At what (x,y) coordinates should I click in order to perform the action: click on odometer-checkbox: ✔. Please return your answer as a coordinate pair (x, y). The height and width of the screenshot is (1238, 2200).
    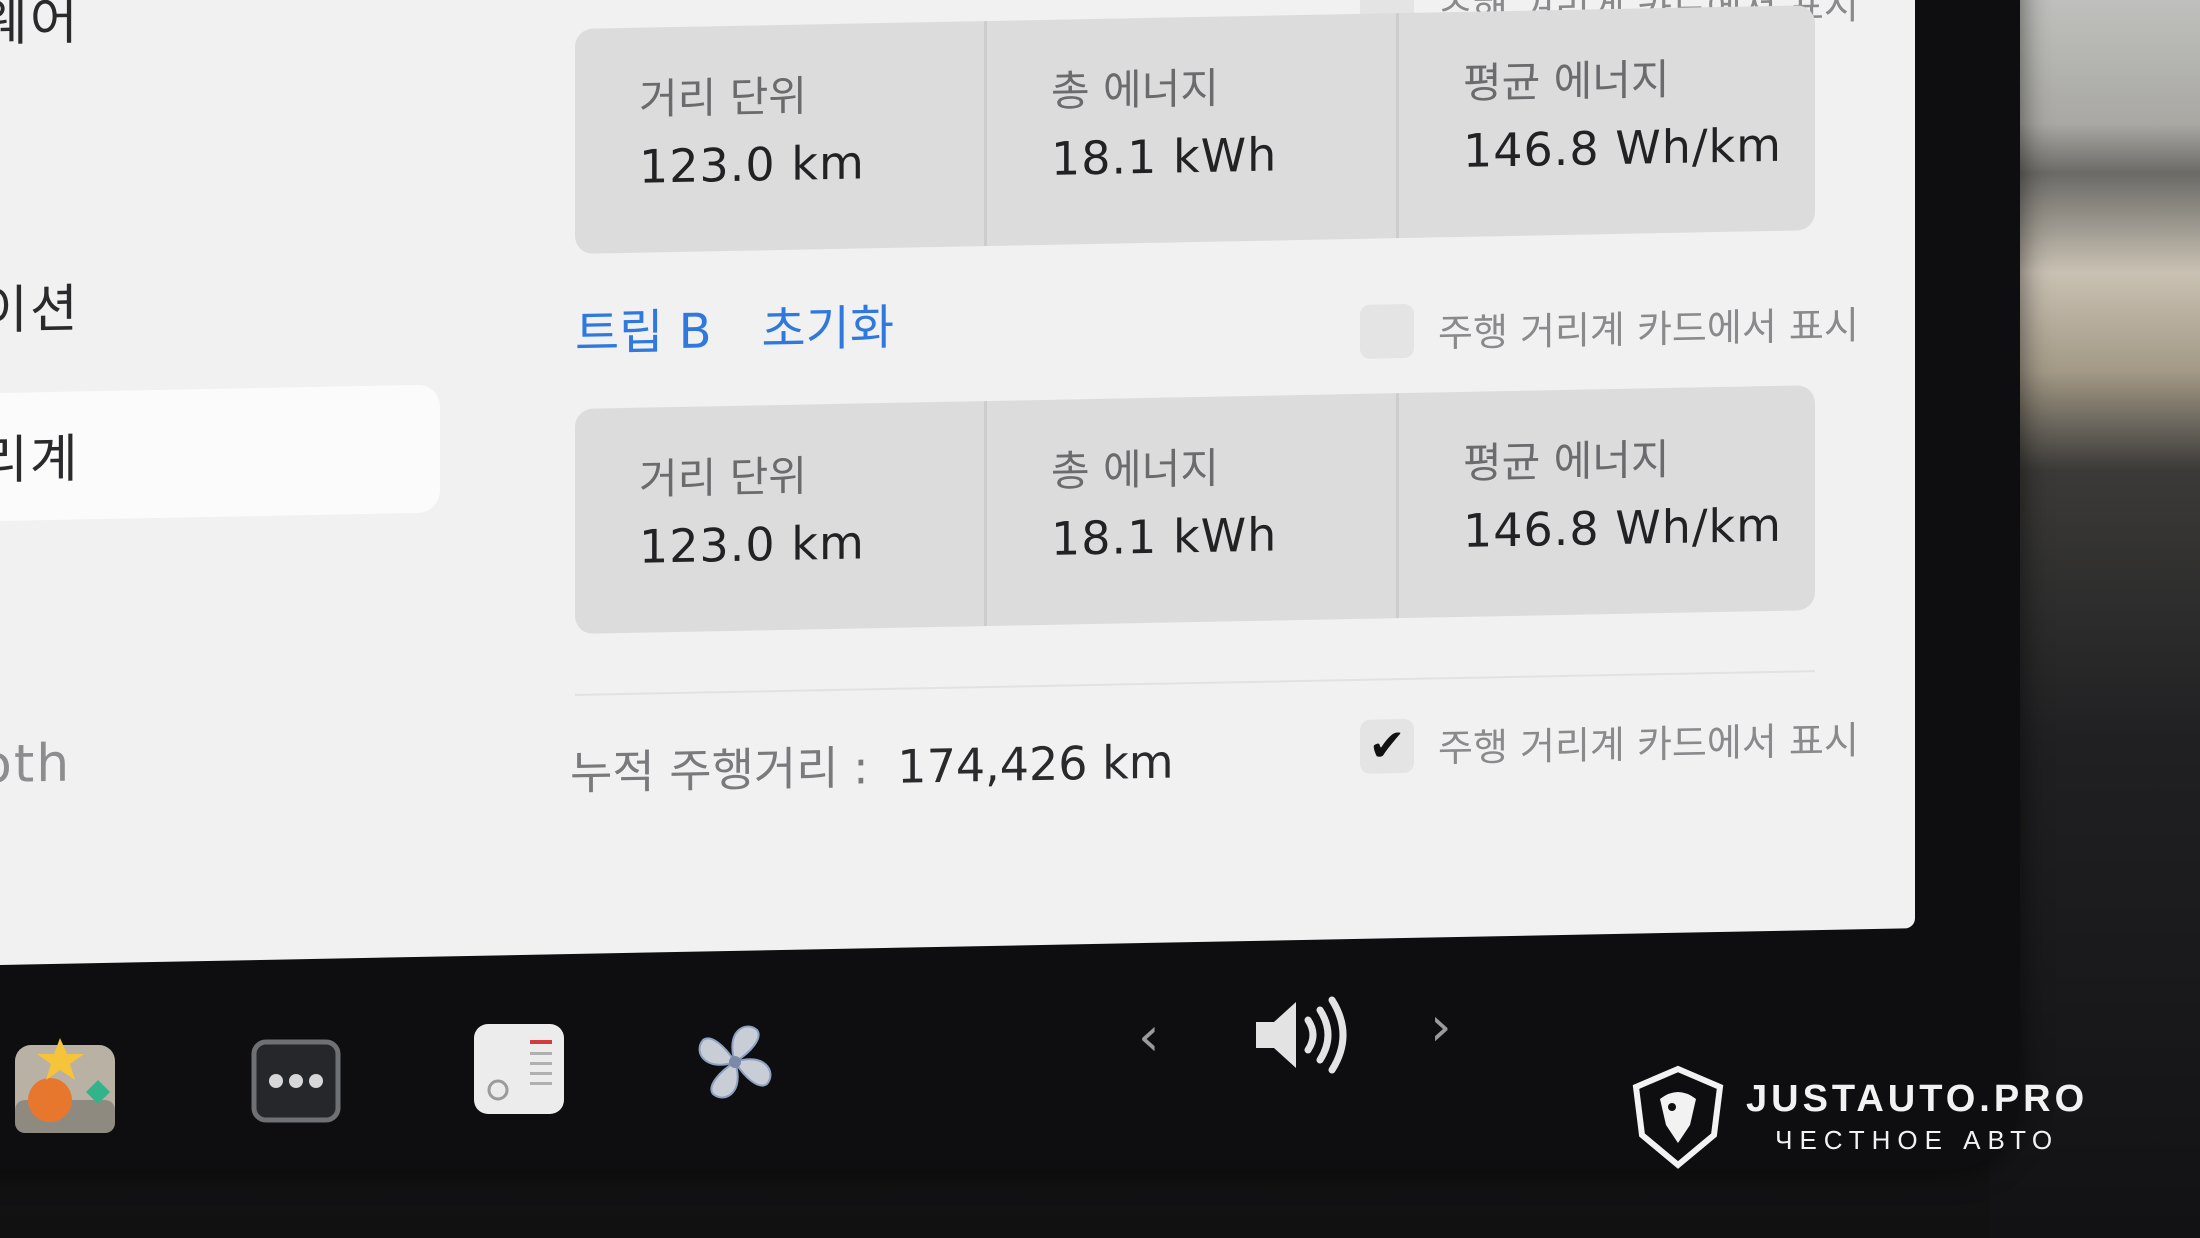
    Looking at the image, I should click on (1387, 746).